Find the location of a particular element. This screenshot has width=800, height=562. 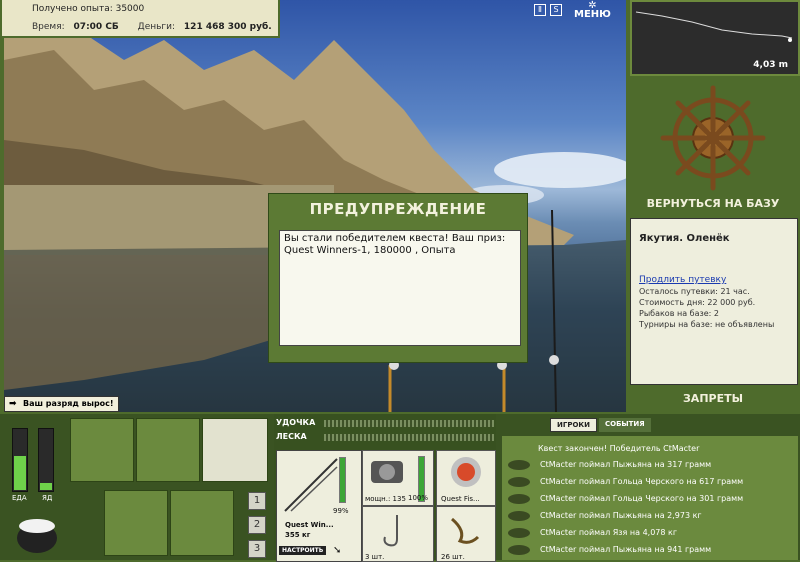

hook-icon is located at coordinates (390, 531).